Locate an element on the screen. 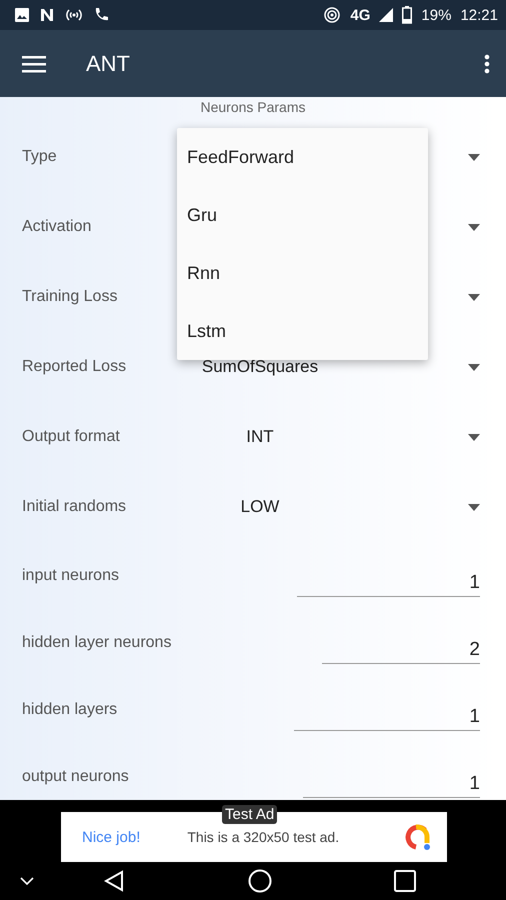  field-label: hidden layer neurons is located at coordinates (97, 643).